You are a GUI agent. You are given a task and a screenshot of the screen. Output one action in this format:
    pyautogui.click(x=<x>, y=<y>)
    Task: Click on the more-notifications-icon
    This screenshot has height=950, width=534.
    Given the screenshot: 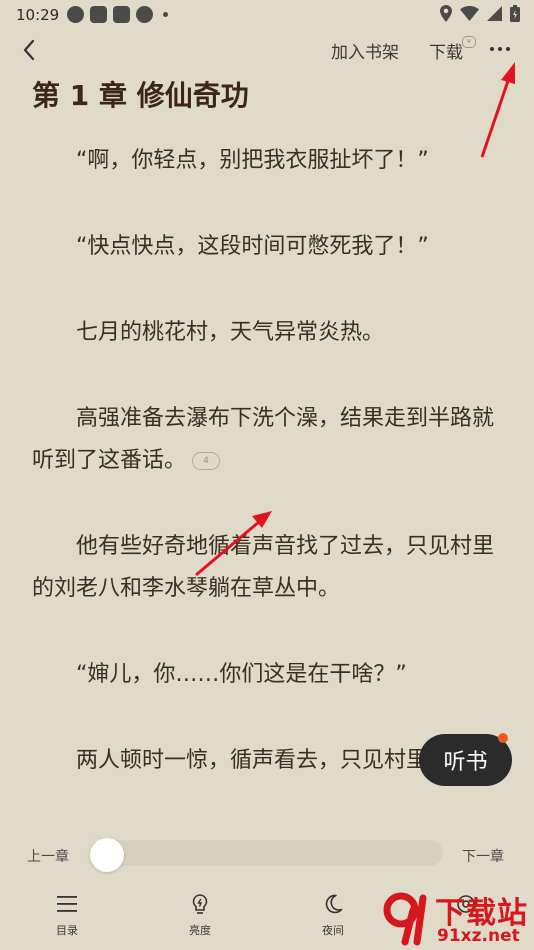 What is the action you would take?
    pyautogui.click(x=165, y=14)
    